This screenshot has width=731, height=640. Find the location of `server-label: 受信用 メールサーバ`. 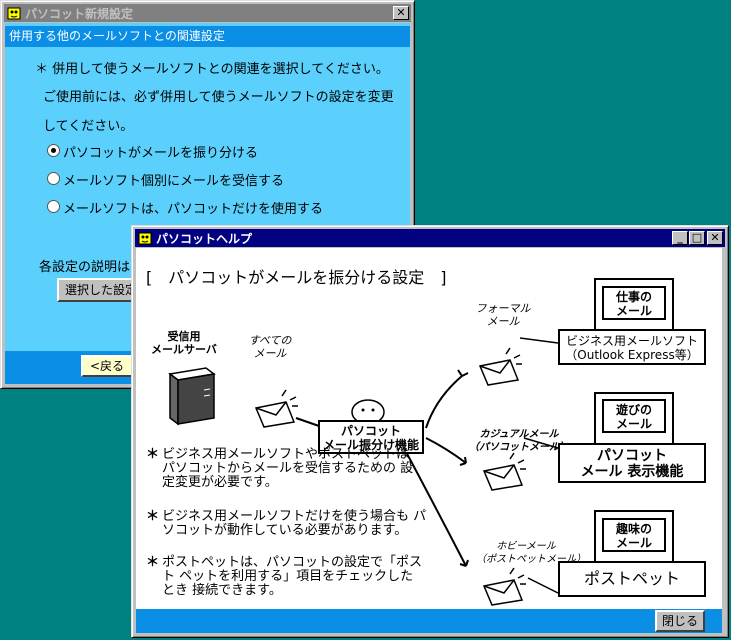

server-label: 受信用 メールサーバ is located at coordinates (184, 343).